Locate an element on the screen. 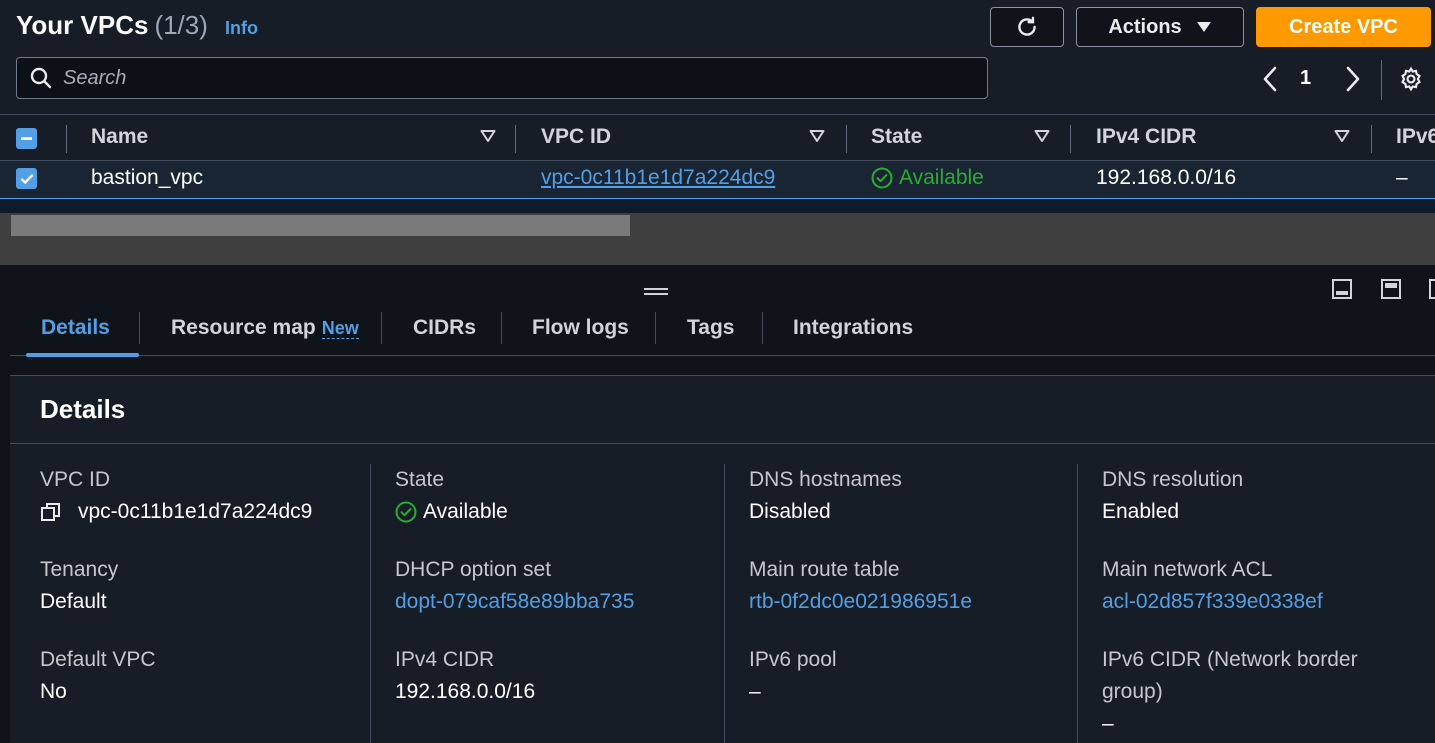  tab-resource-map-label: Resource map is located at coordinates (243, 327).